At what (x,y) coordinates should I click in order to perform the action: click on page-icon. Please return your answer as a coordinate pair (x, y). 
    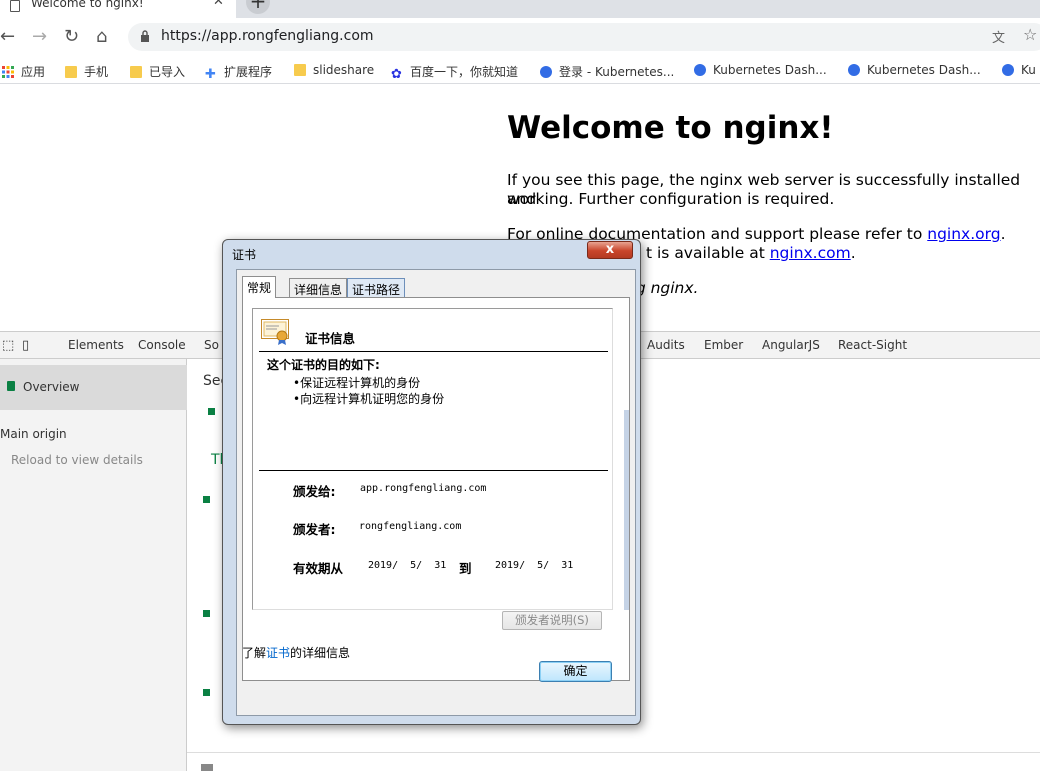
    Looking at the image, I should click on (15, 6).